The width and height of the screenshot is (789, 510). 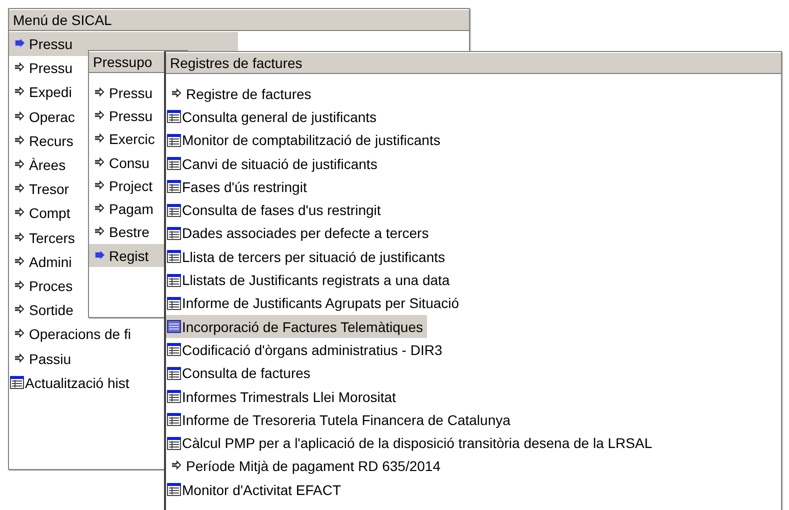 What do you see at coordinates (41, 213) in the screenshot?
I see `menu-item: Compt` at bounding box center [41, 213].